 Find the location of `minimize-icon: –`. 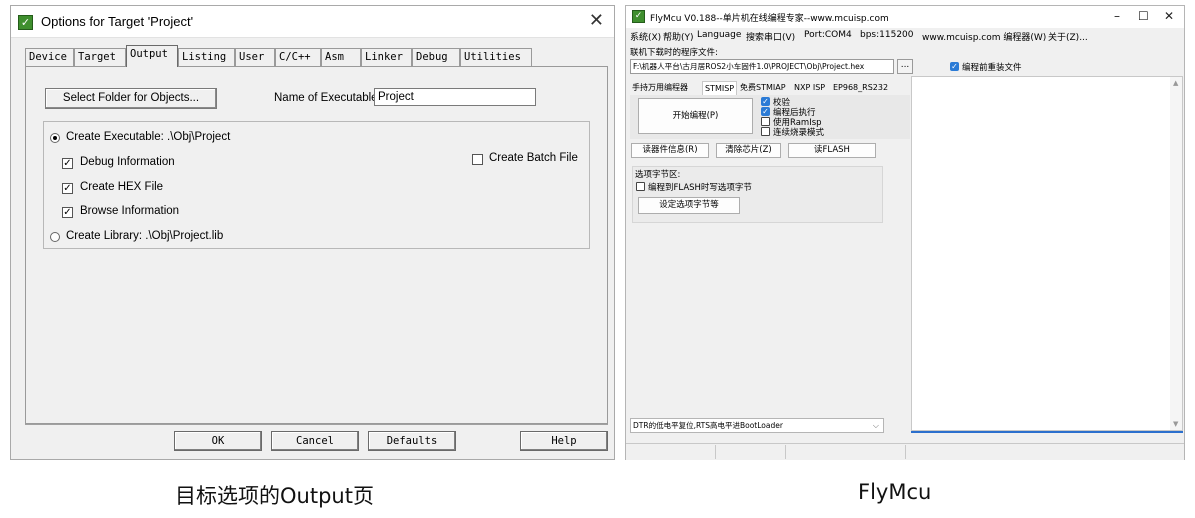

minimize-icon: – is located at coordinates (1117, 16).